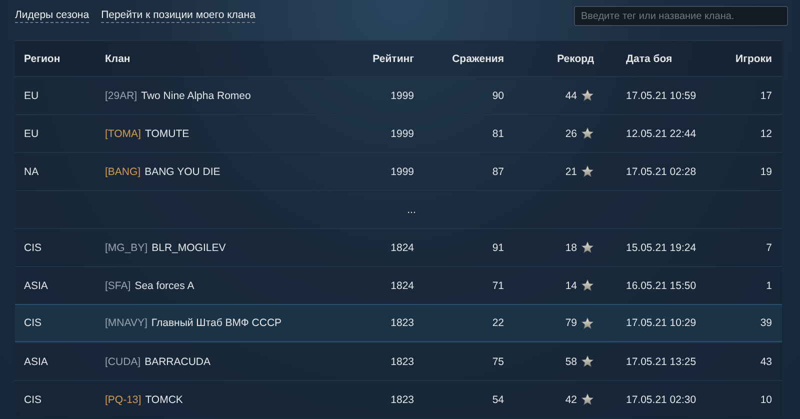 The image size is (800, 419). Describe the element at coordinates (123, 134) in the screenshot. I see `clan-tag: [TOMA]` at that location.